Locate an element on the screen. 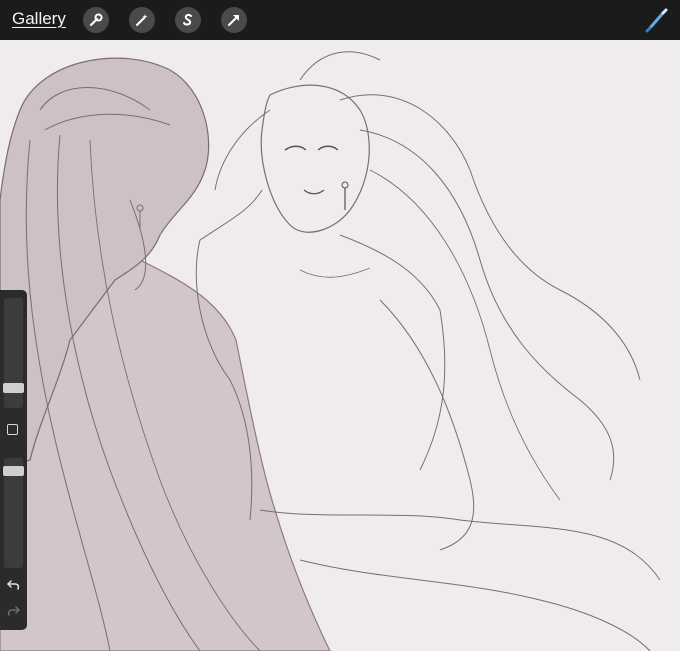 The height and width of the screenshot is (651, 680). selection-button is located at coordinates (188, 20).